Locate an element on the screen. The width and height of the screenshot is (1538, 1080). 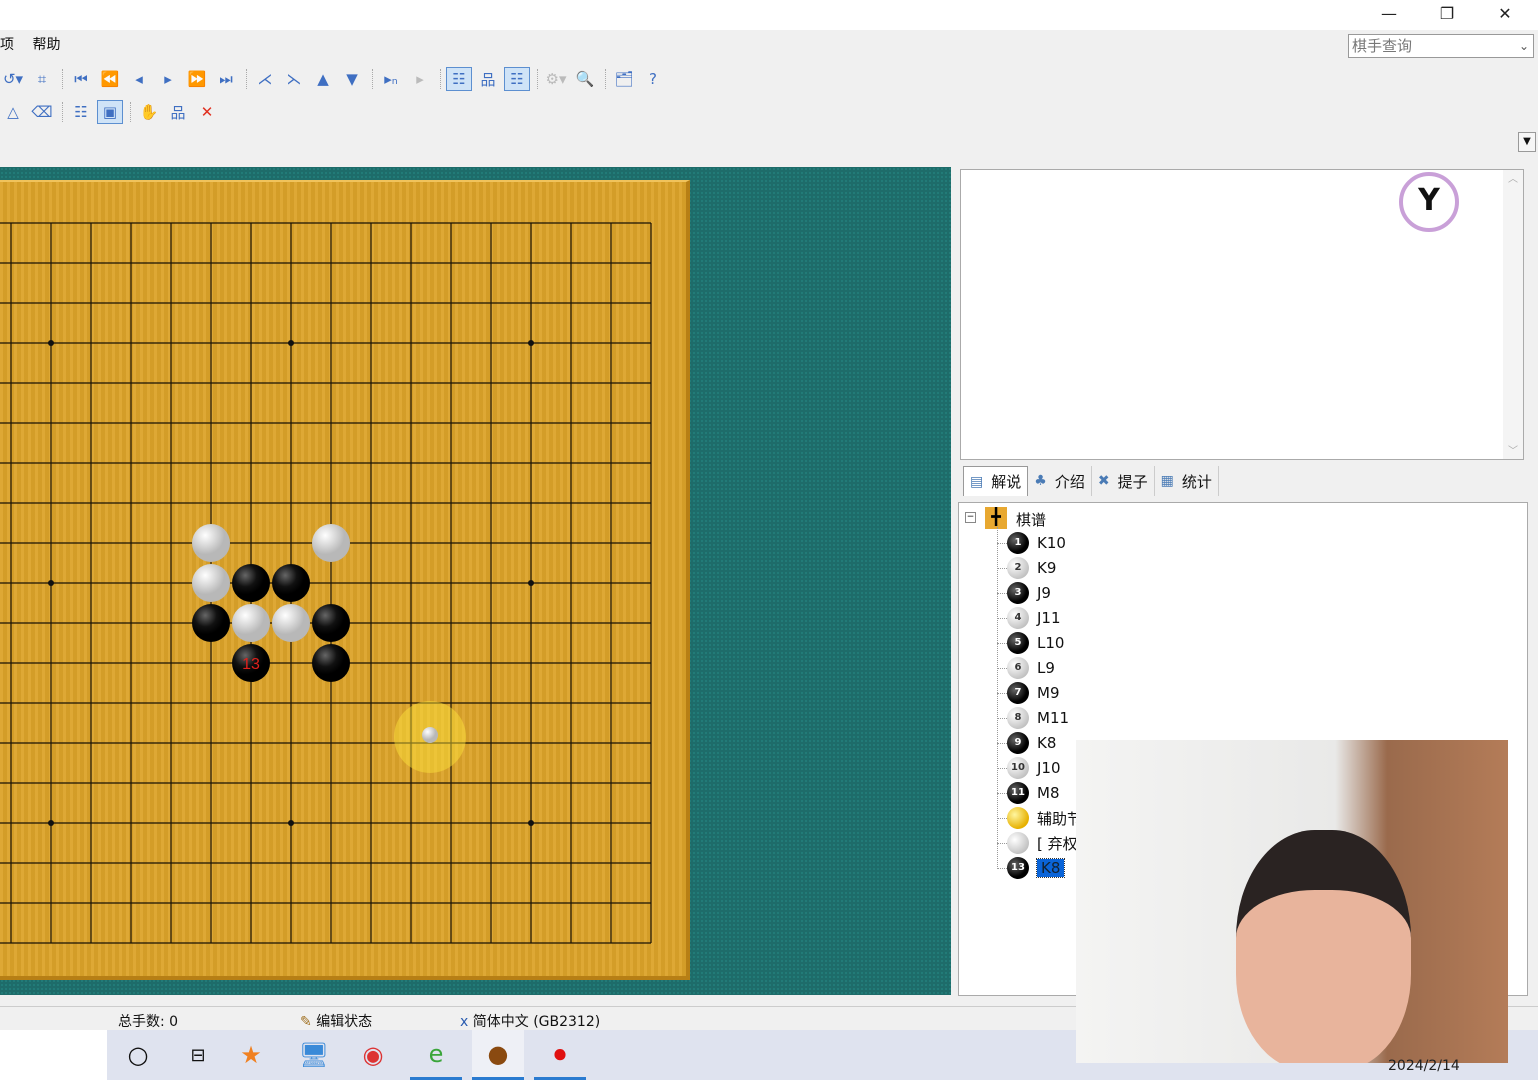
minimize-button: — is located at coordinates (1389, 15).